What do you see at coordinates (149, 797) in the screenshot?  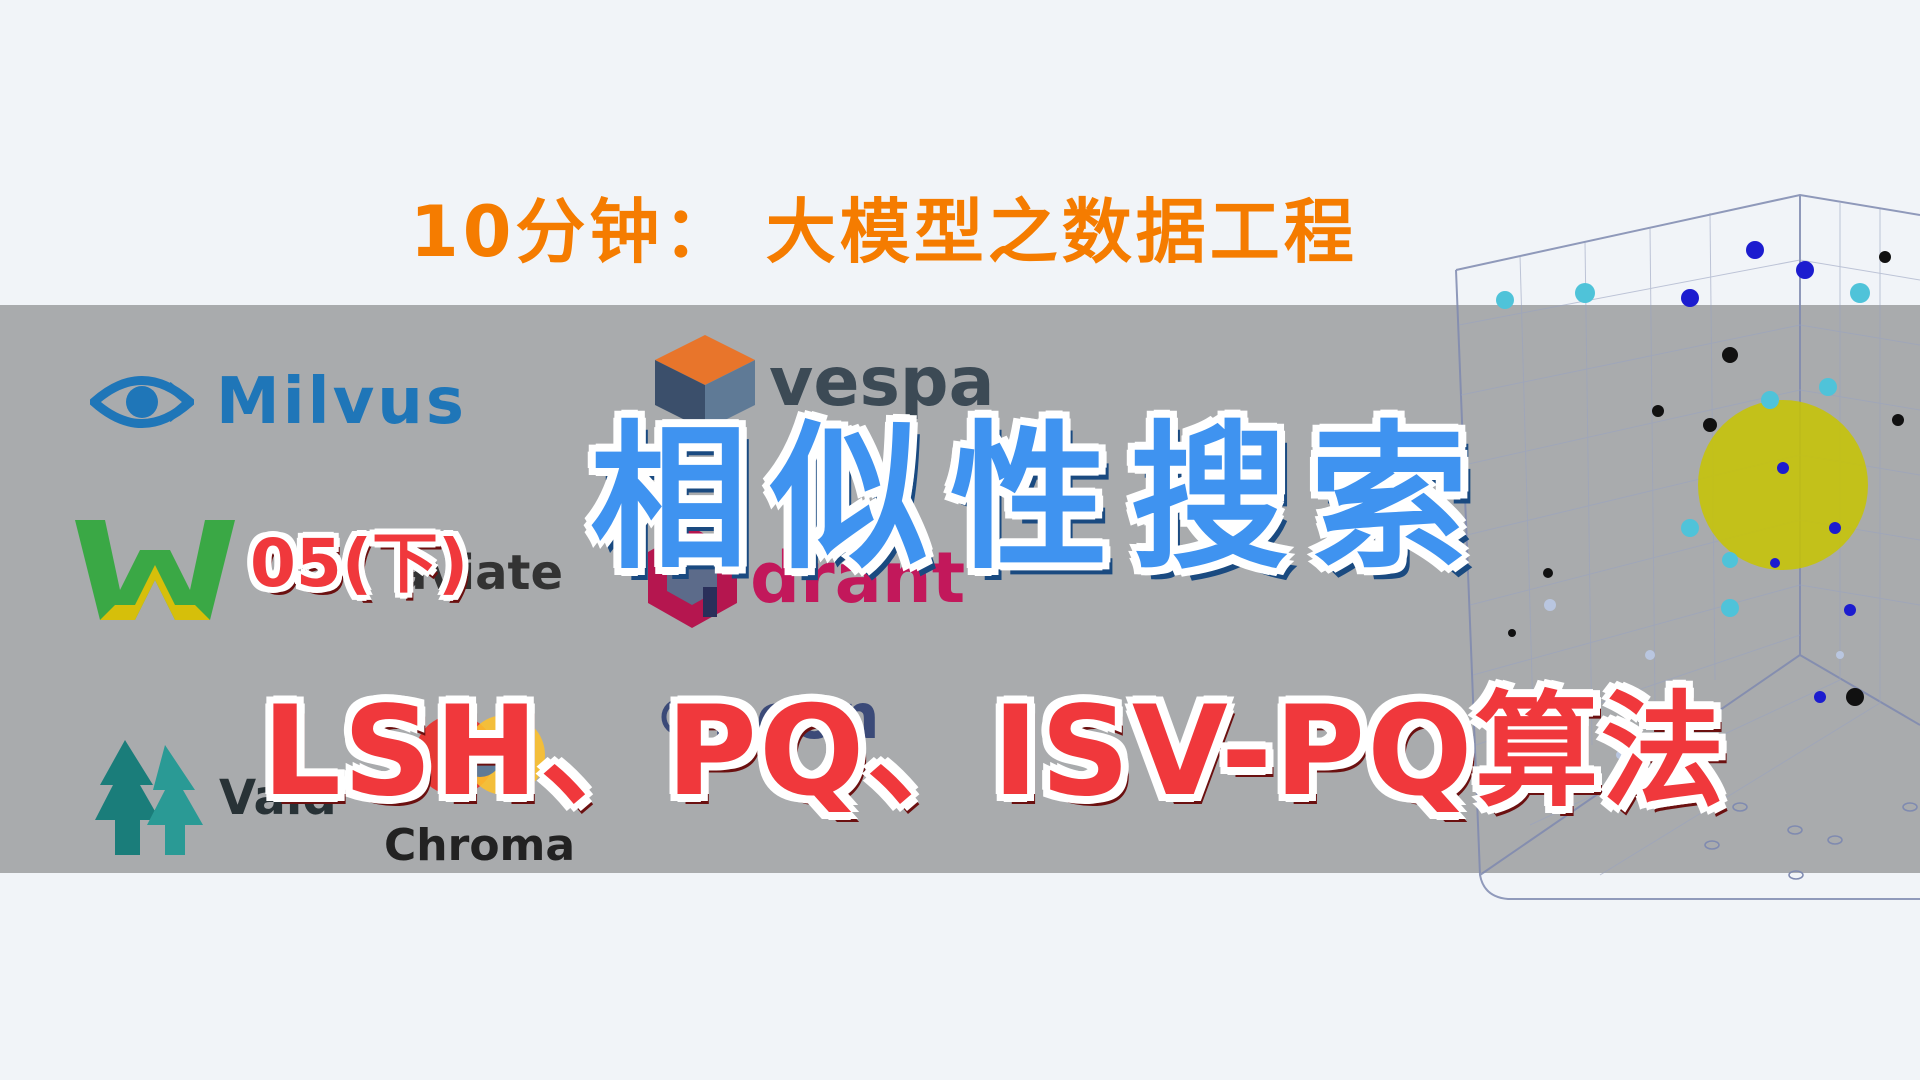 I see `tree-icon` at bounding box center [149, 797].